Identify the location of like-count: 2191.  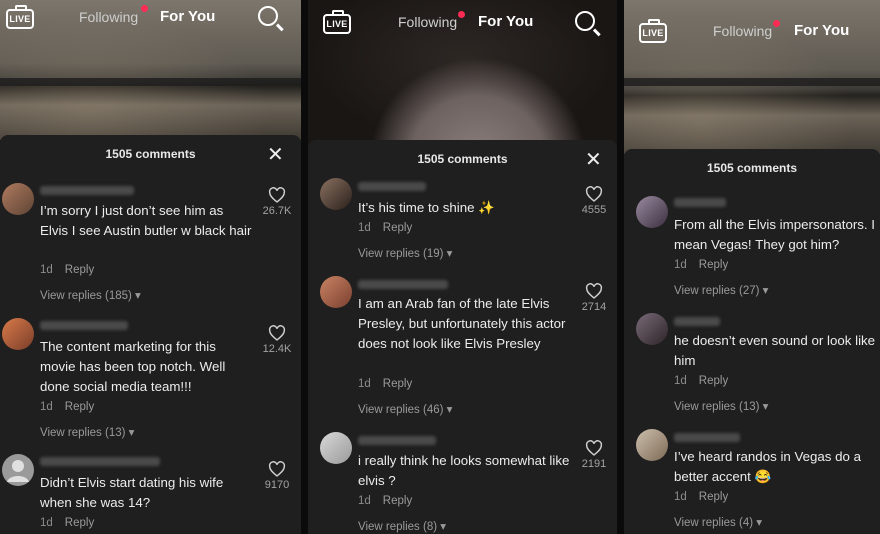
(594, 464).